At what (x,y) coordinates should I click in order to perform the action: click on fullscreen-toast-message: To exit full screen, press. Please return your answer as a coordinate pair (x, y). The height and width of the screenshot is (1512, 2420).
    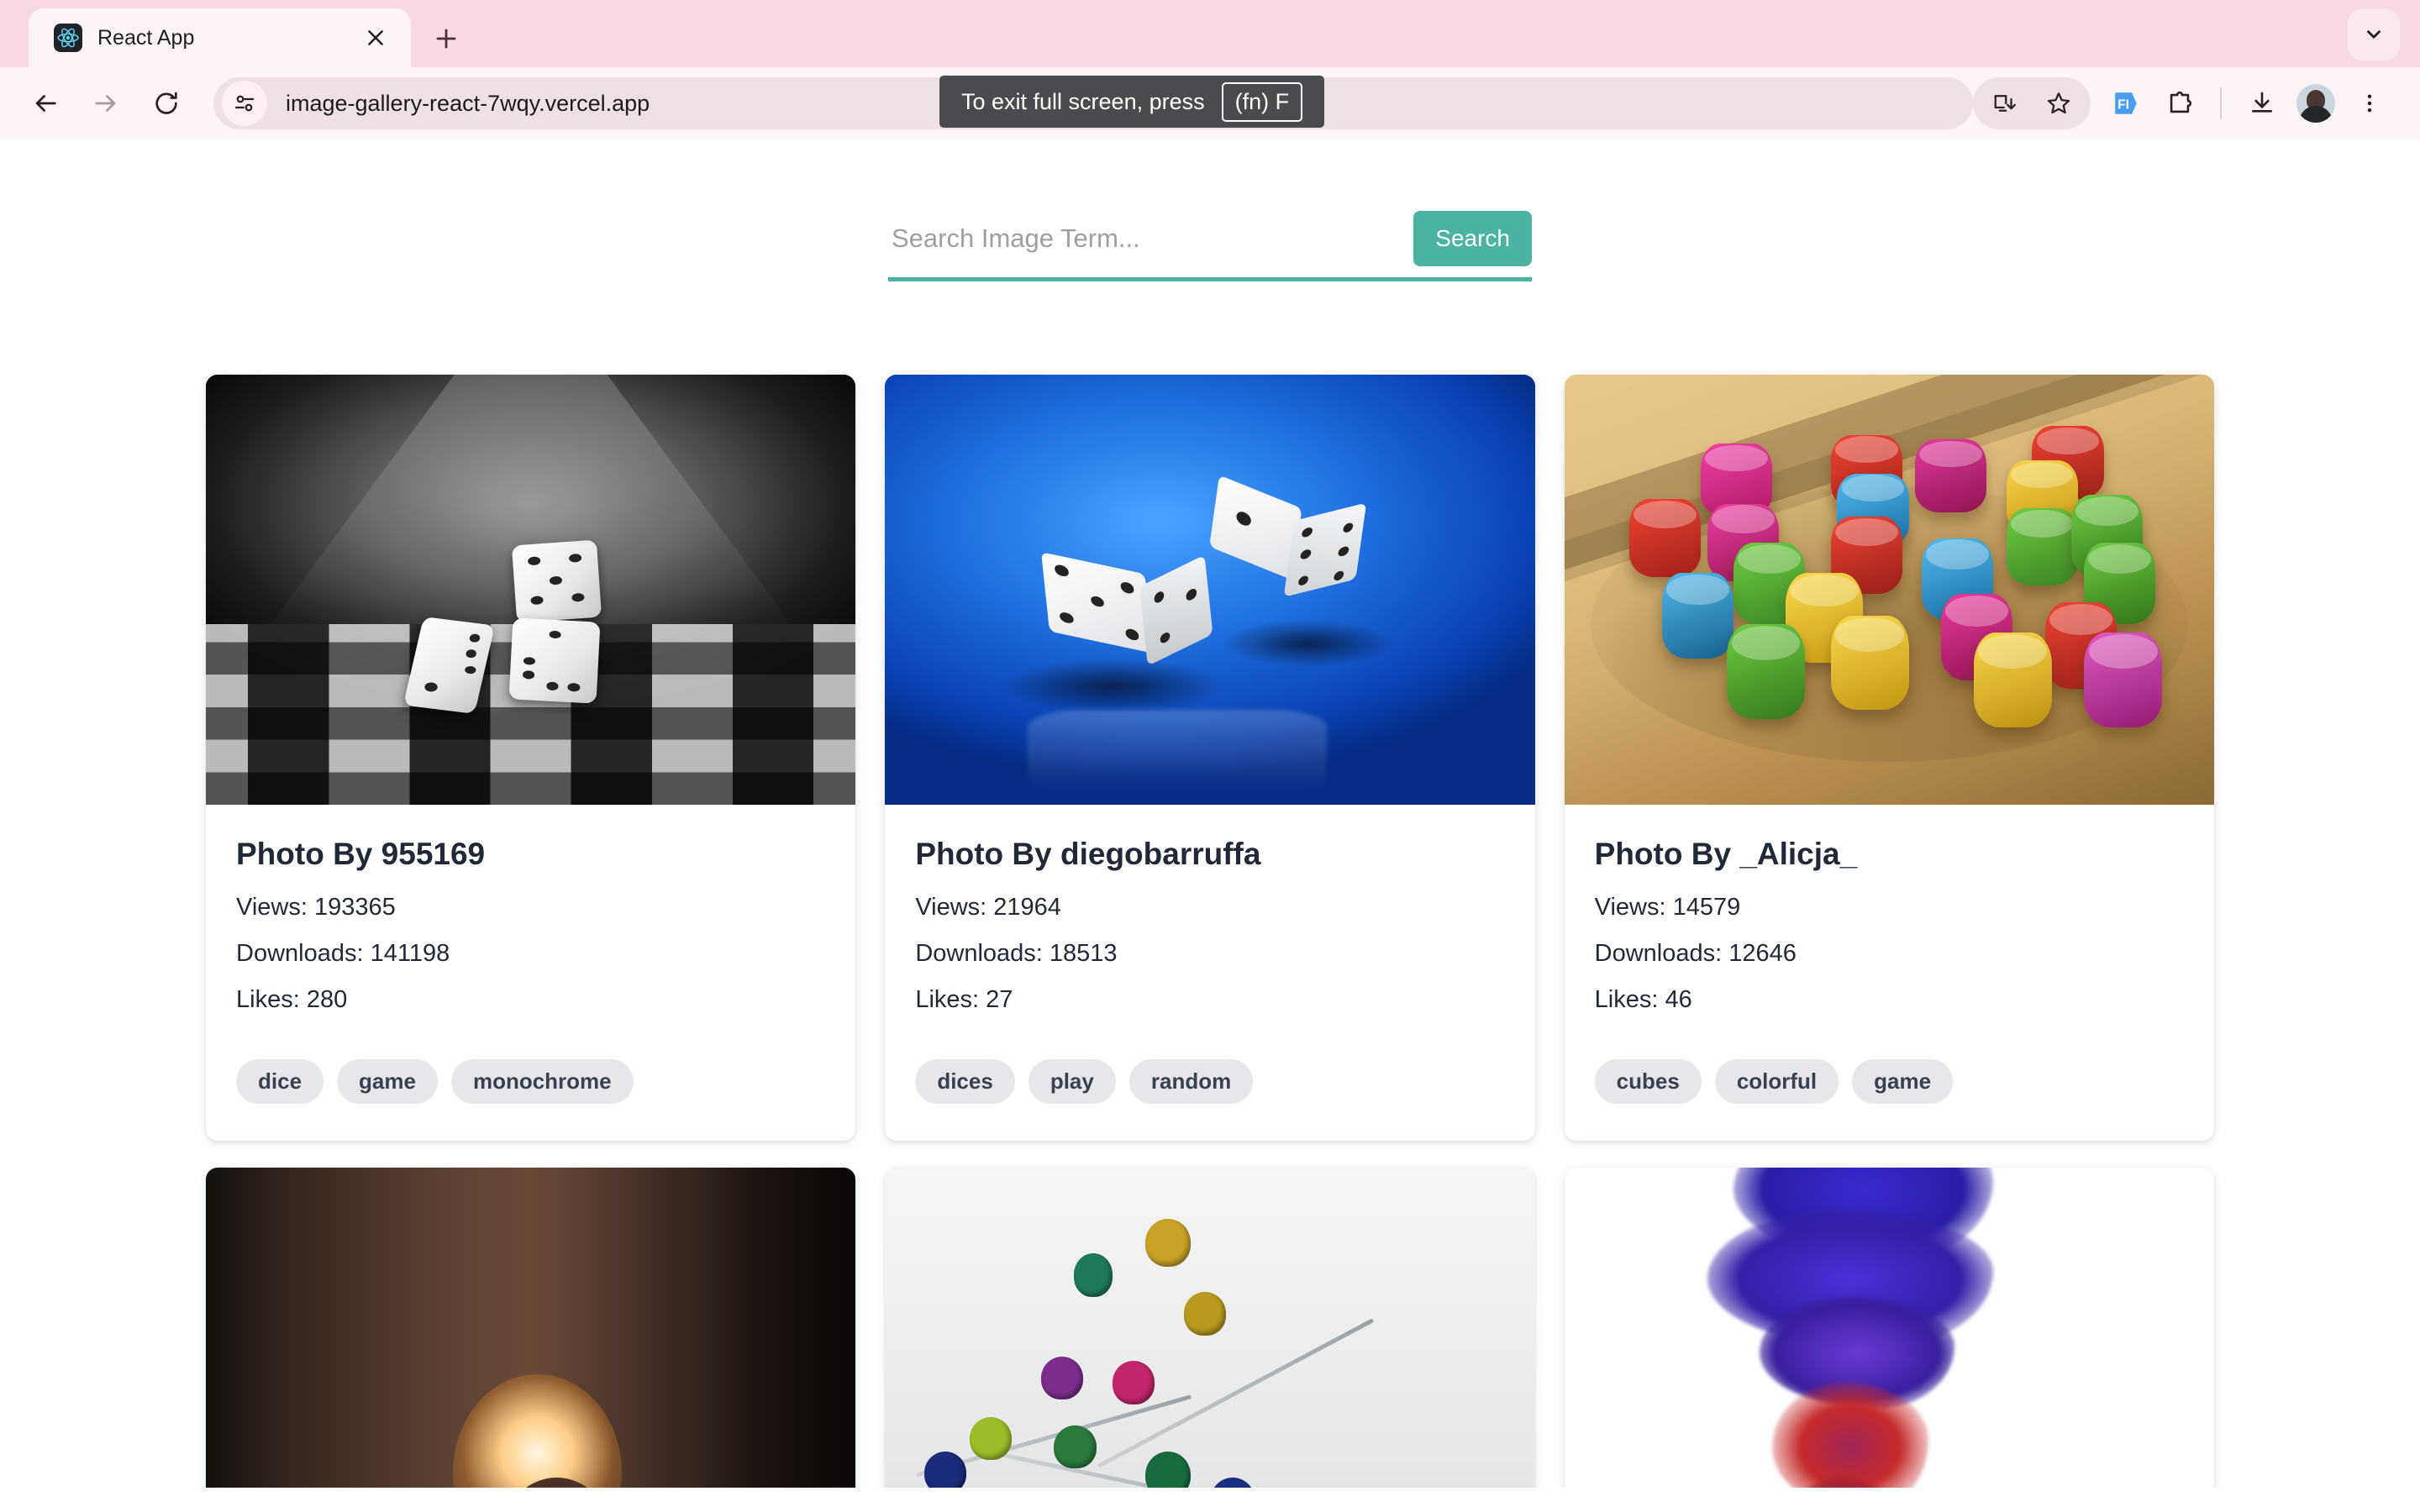
    Looking at the image, I should click on (1083, 101).